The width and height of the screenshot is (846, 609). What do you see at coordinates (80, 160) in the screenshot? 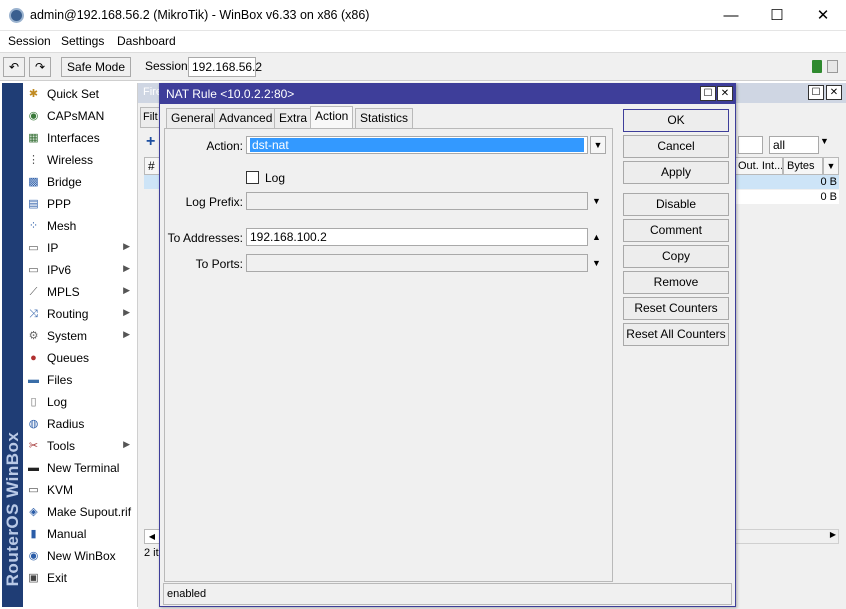
I see `sidebar-item-wireless: ⋮ Wireless` at bounding box center [80, 160].